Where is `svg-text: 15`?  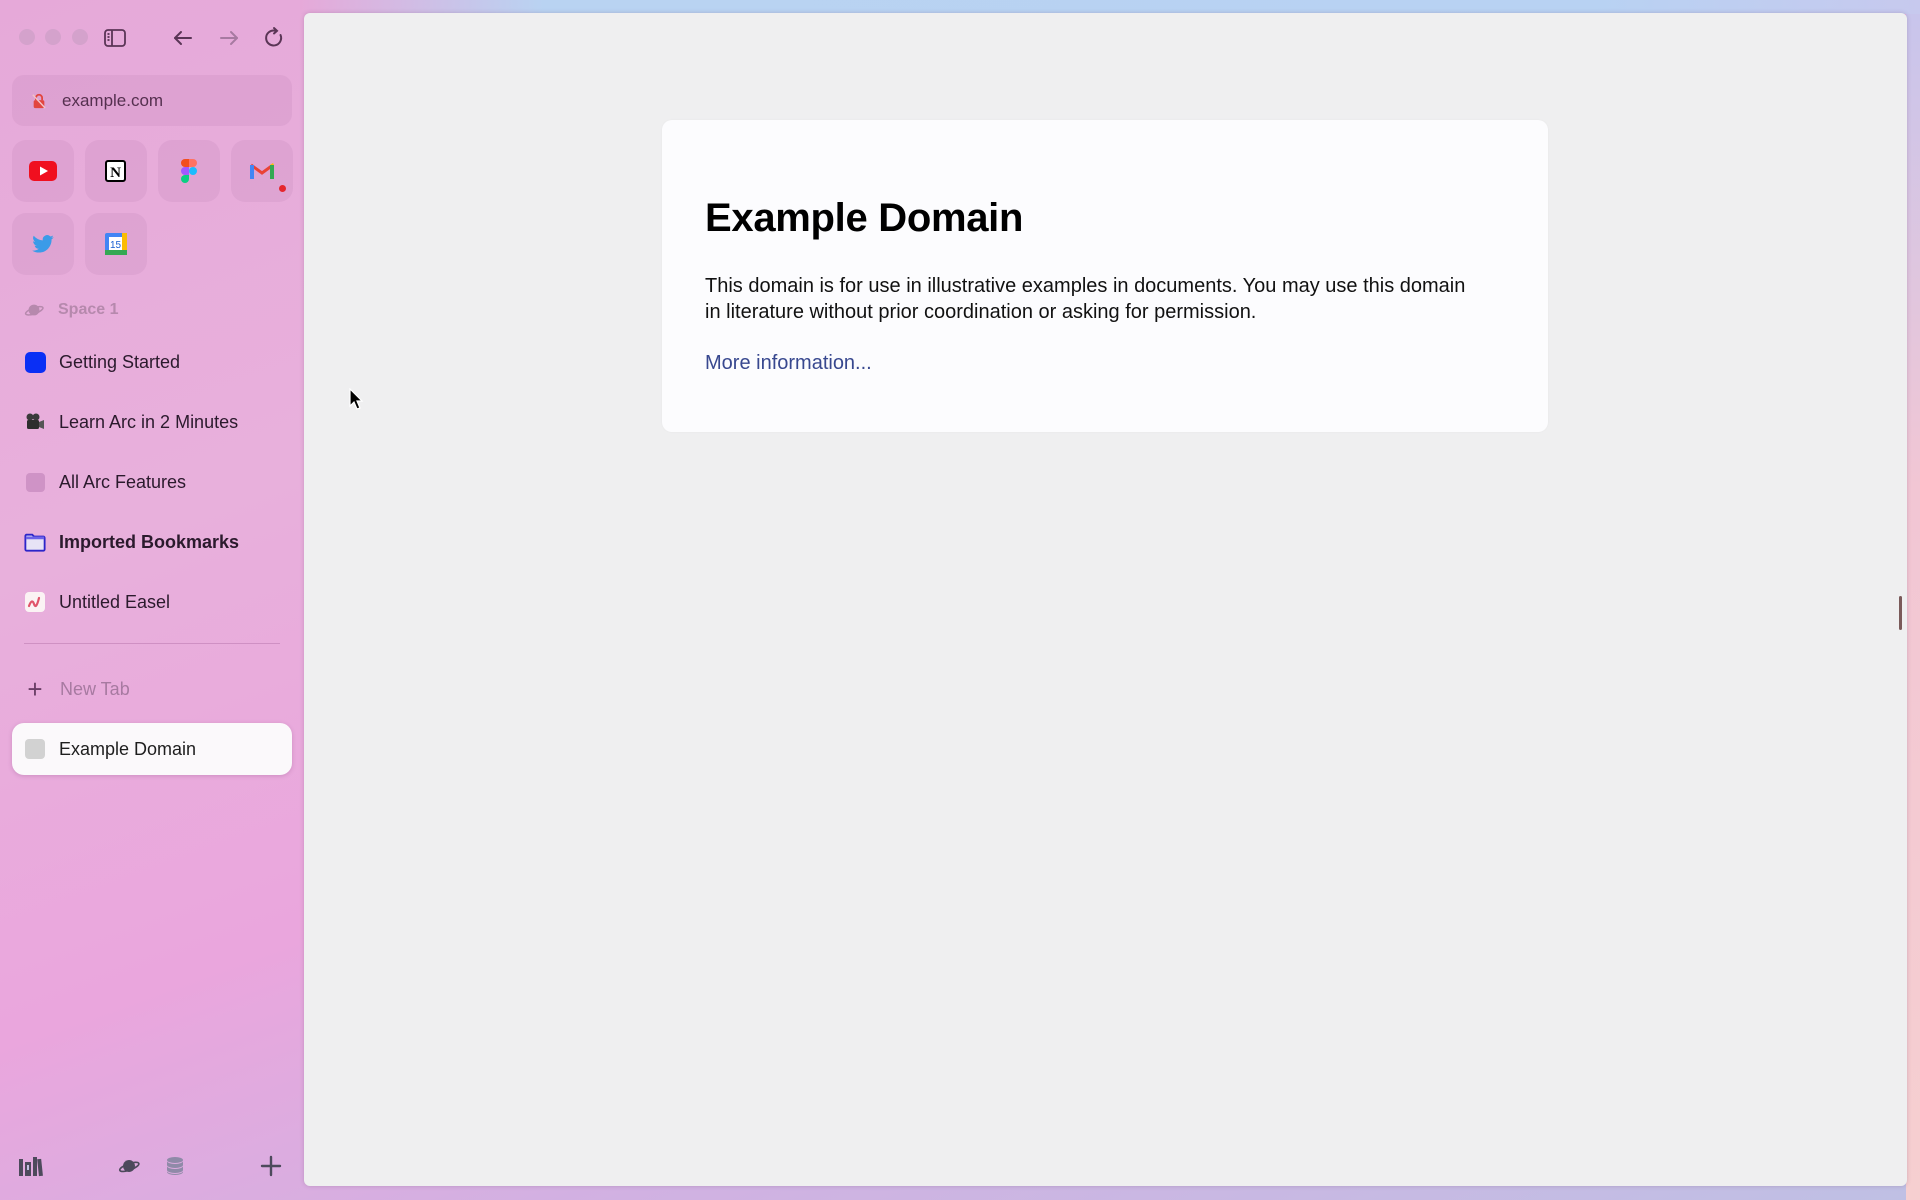 svg-text: 15 is located at coordinates (116, 245).